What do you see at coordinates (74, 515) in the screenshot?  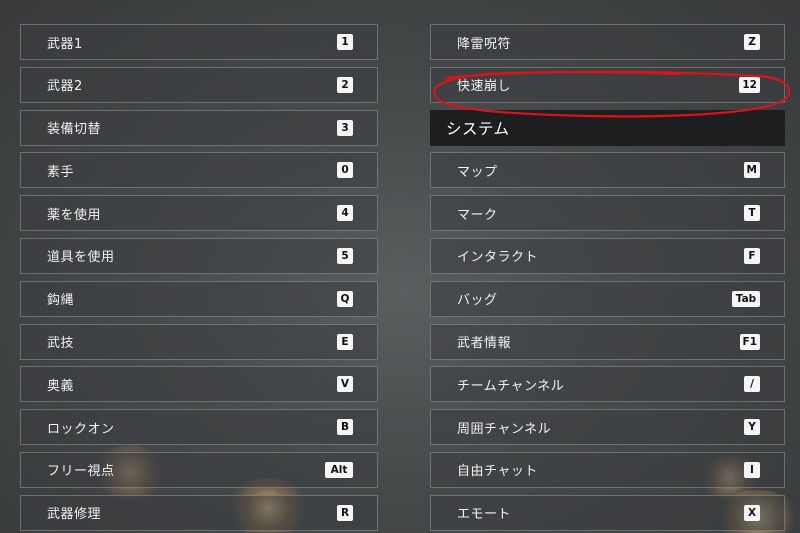 I see `action-label: 武器修理` at bounding box center [74, 515].